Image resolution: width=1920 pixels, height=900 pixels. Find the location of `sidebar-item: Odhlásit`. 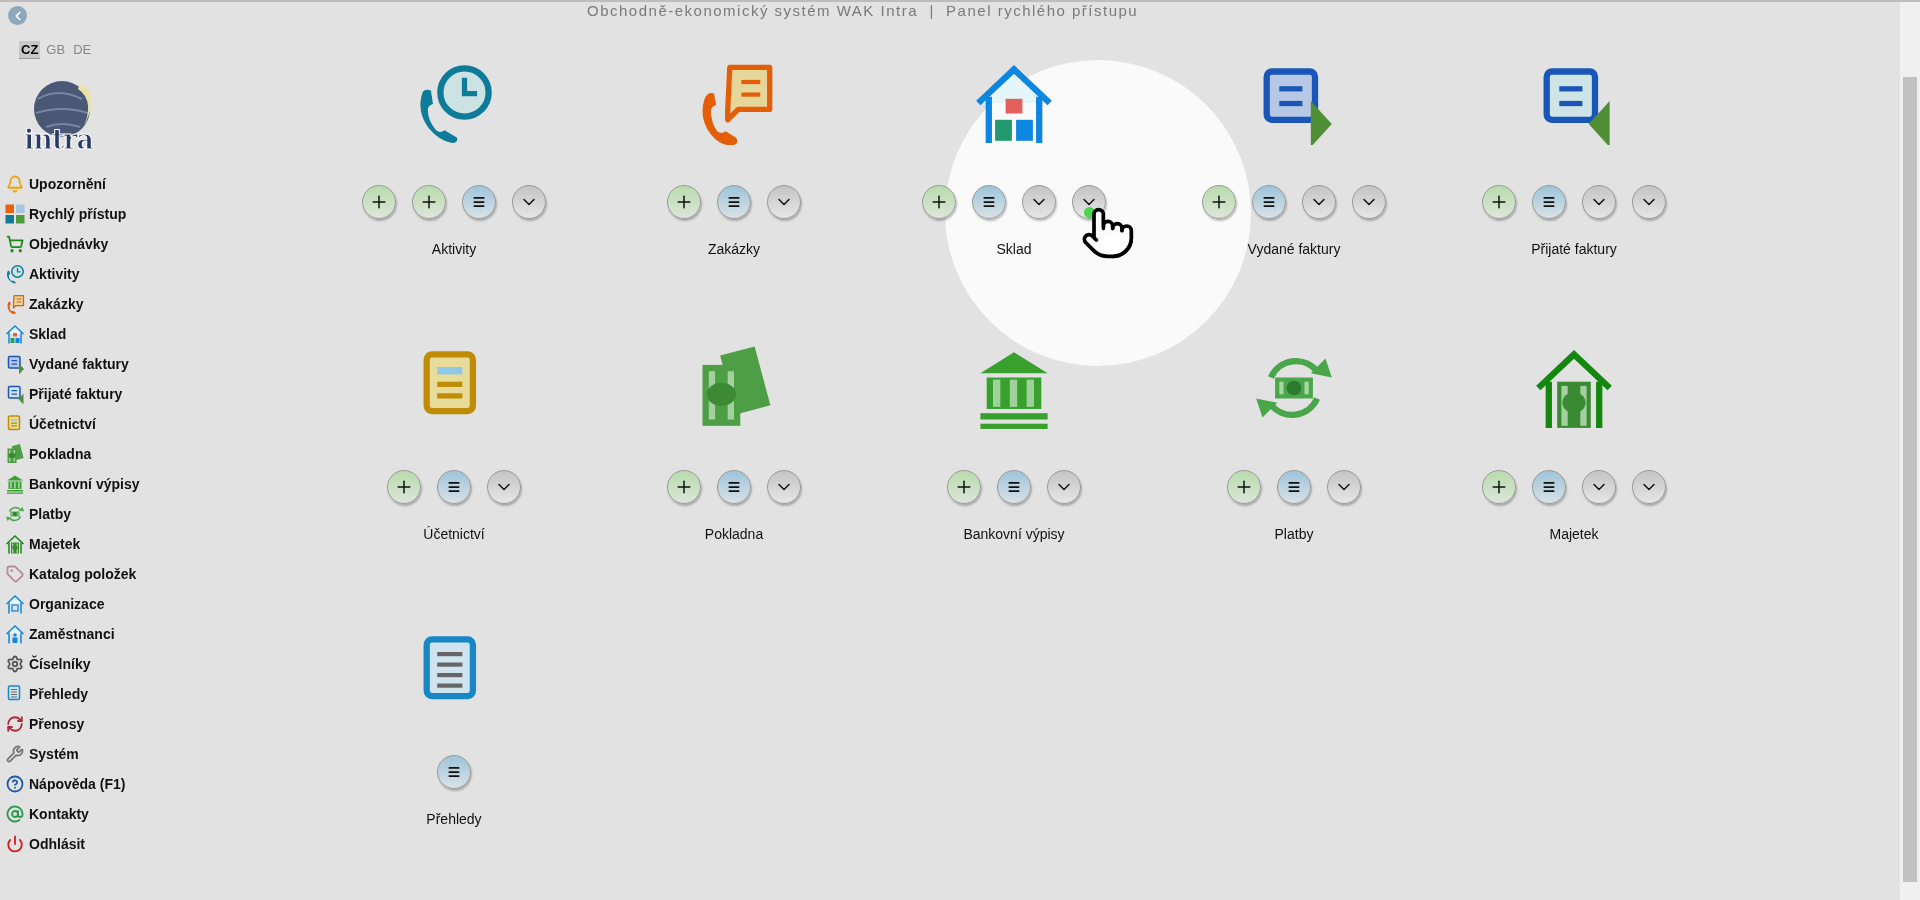

sidebar-item: Odhlásit is located at coordinates (102, 844).